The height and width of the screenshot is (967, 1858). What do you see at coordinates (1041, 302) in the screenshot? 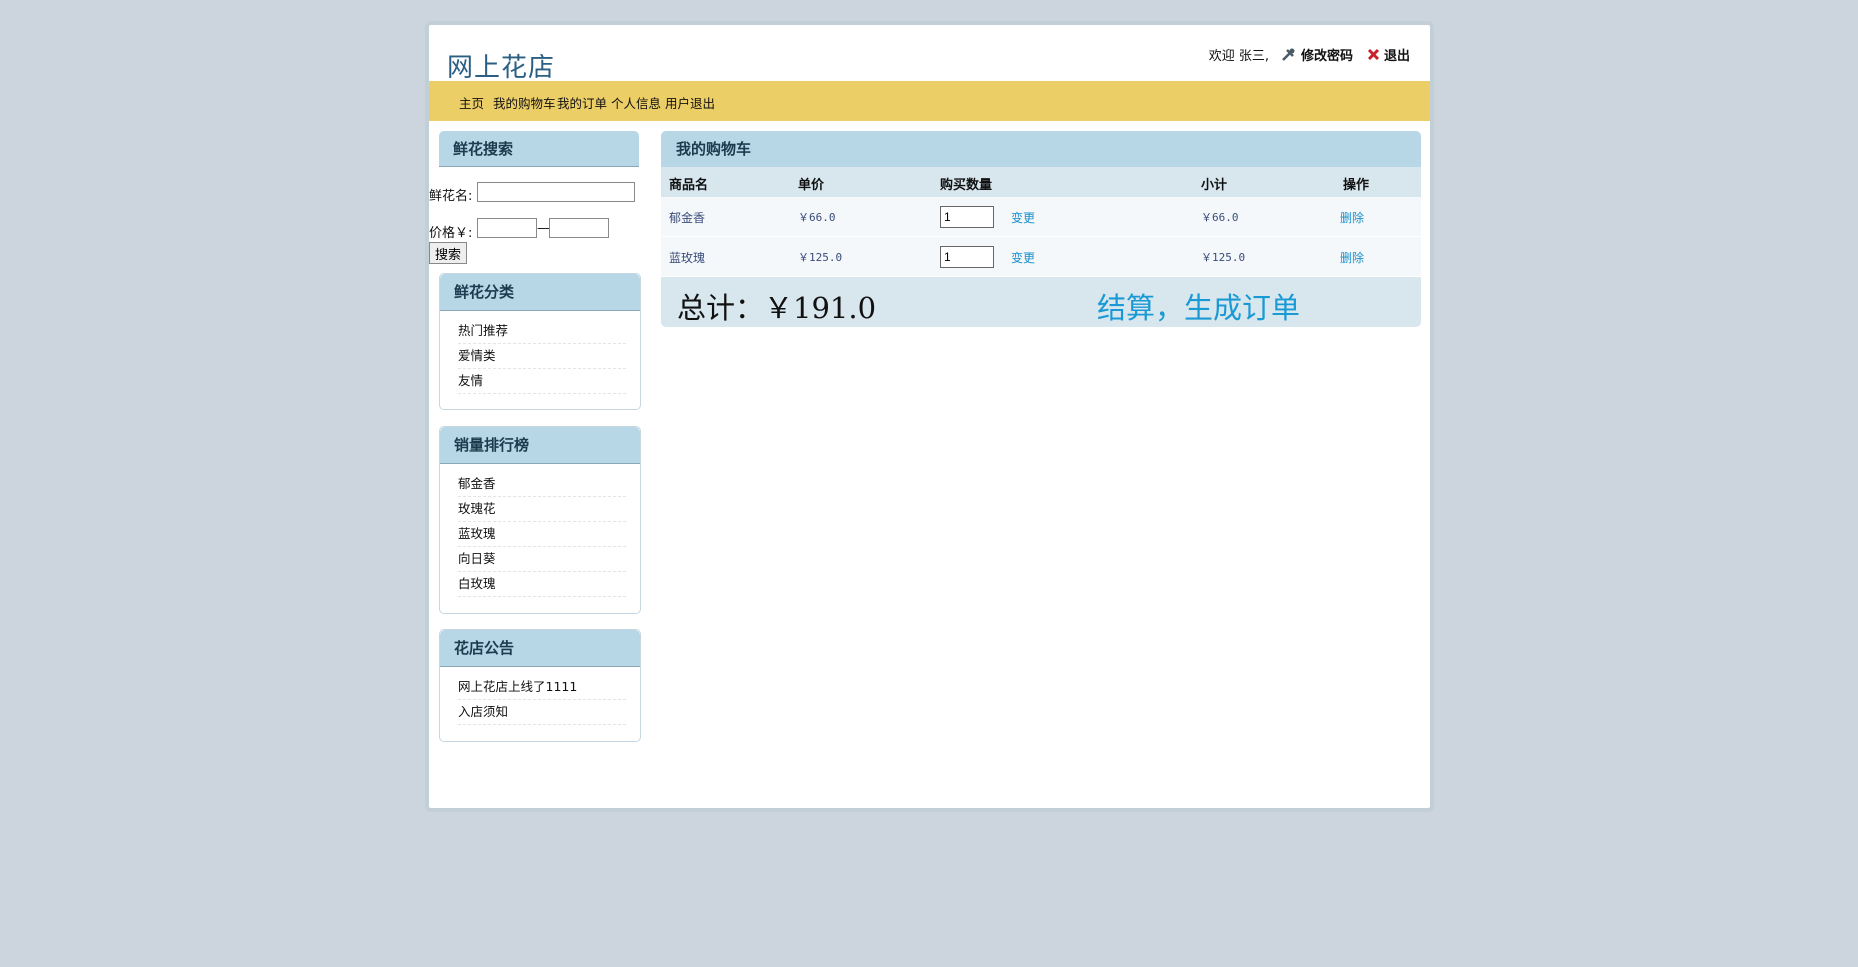
I see `cart-summary: 总计：￥191.0 结算，生成订单` at bounding box center [1041, 302].